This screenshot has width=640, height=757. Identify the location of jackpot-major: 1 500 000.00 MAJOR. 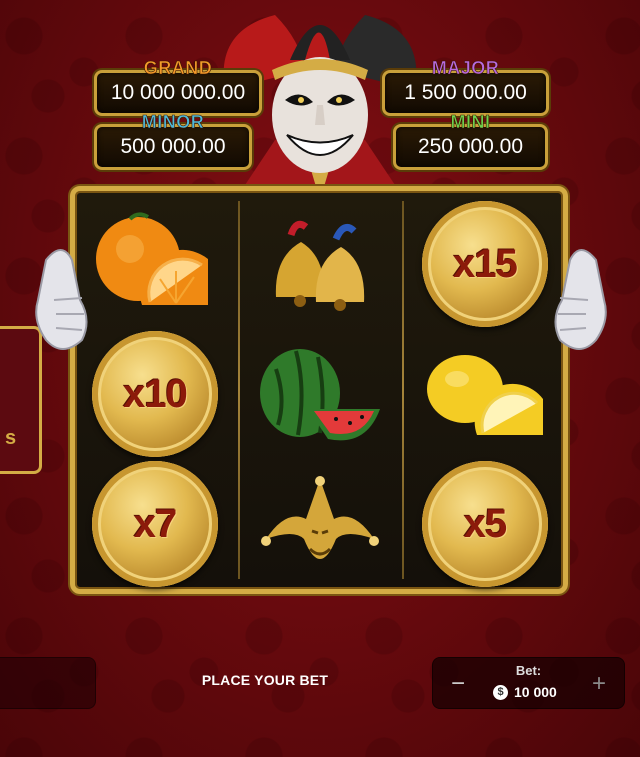
(465, 87).